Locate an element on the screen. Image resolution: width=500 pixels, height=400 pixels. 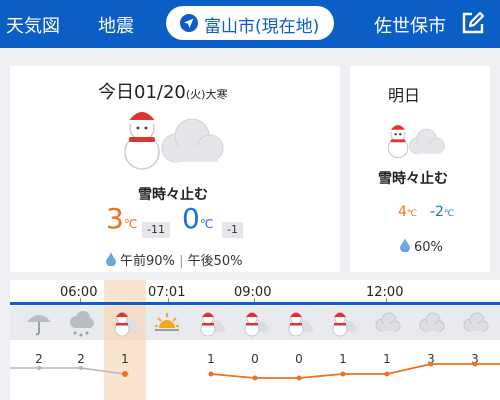
location-label: 富山市(現在地) is located at coordinates (262, 27).